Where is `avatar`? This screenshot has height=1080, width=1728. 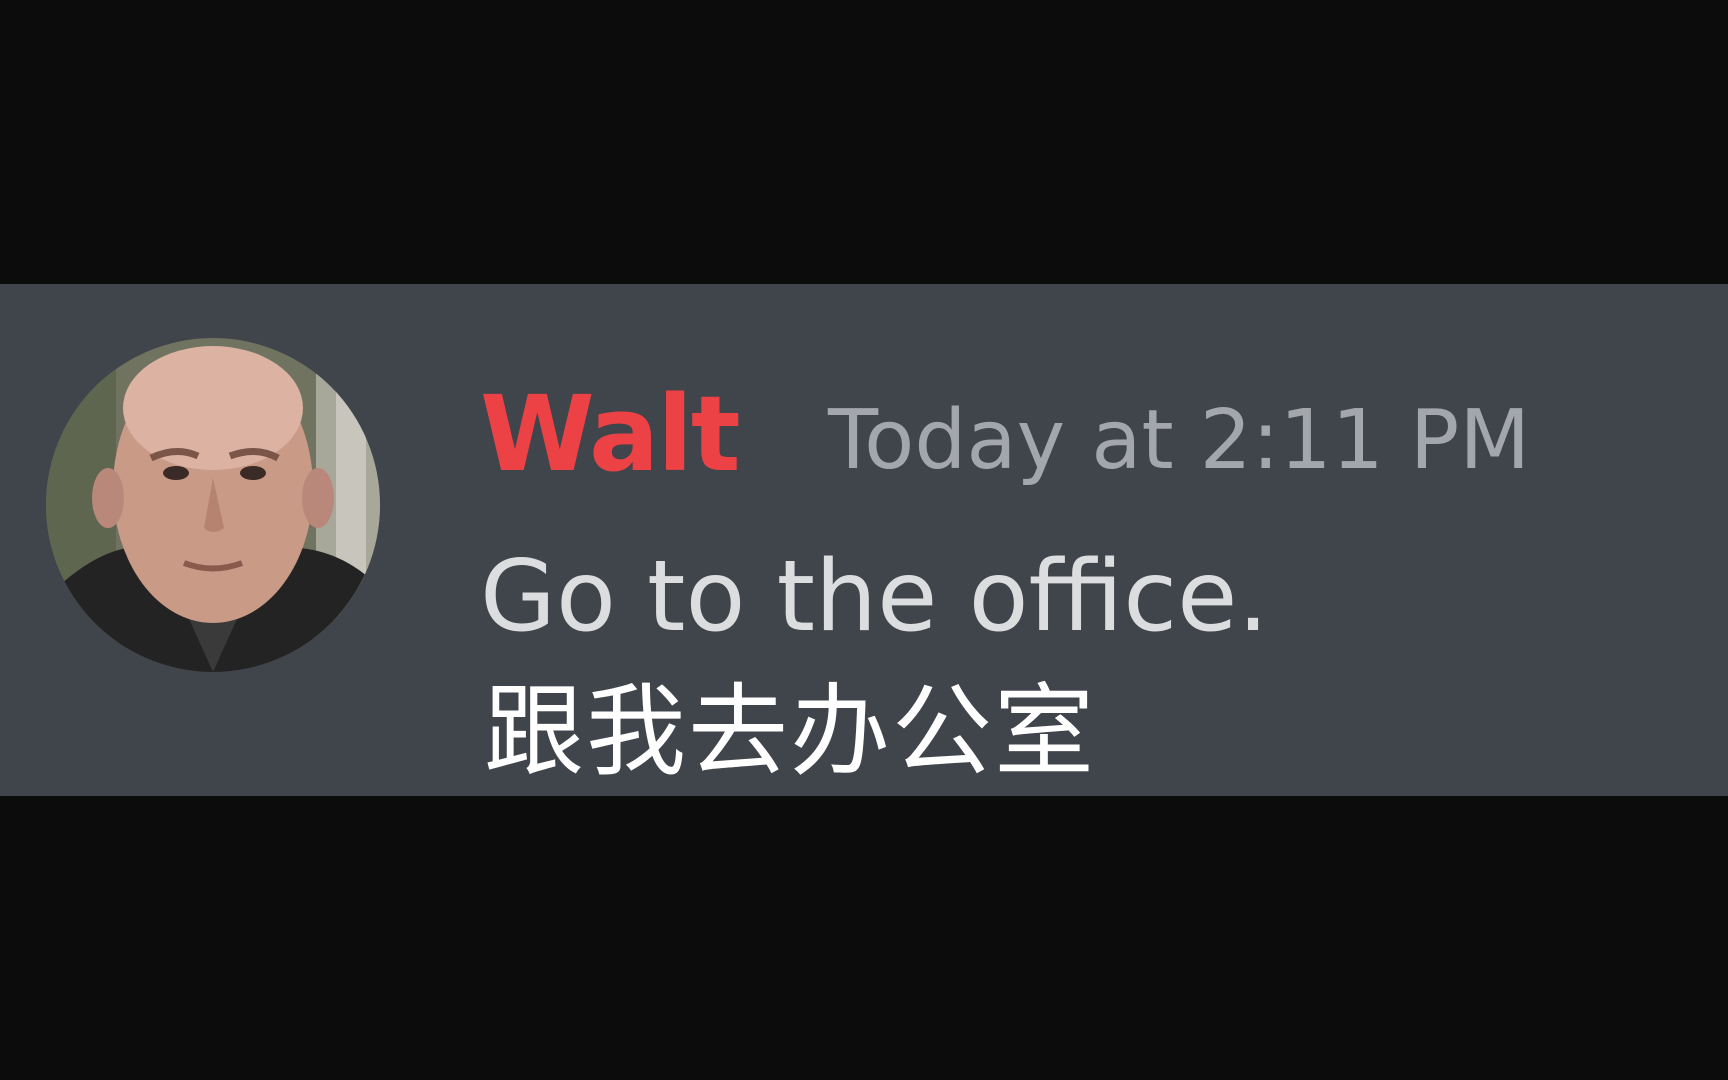 avatar is located at coordinates (213, 505).